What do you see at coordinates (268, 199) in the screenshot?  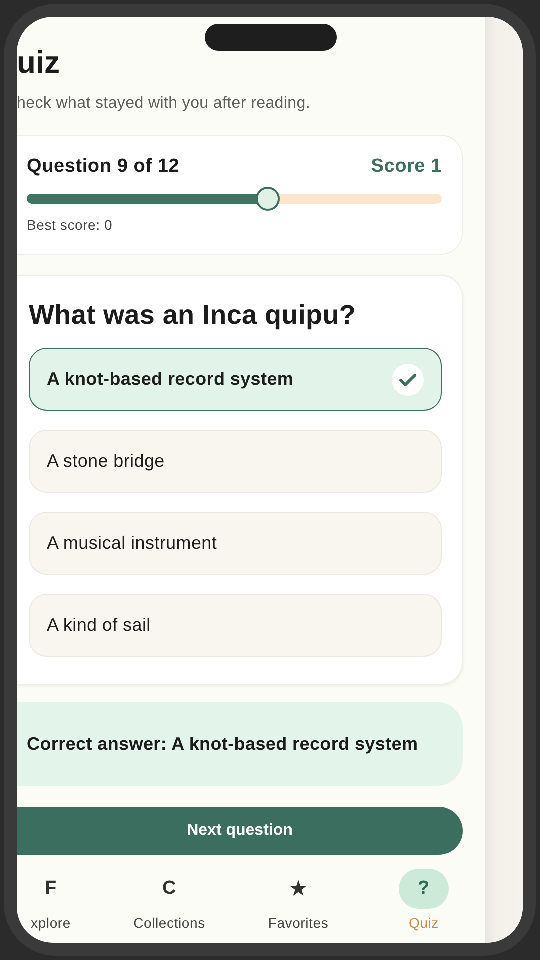 I see `progress-thumb` at bounding box center [268, 199].